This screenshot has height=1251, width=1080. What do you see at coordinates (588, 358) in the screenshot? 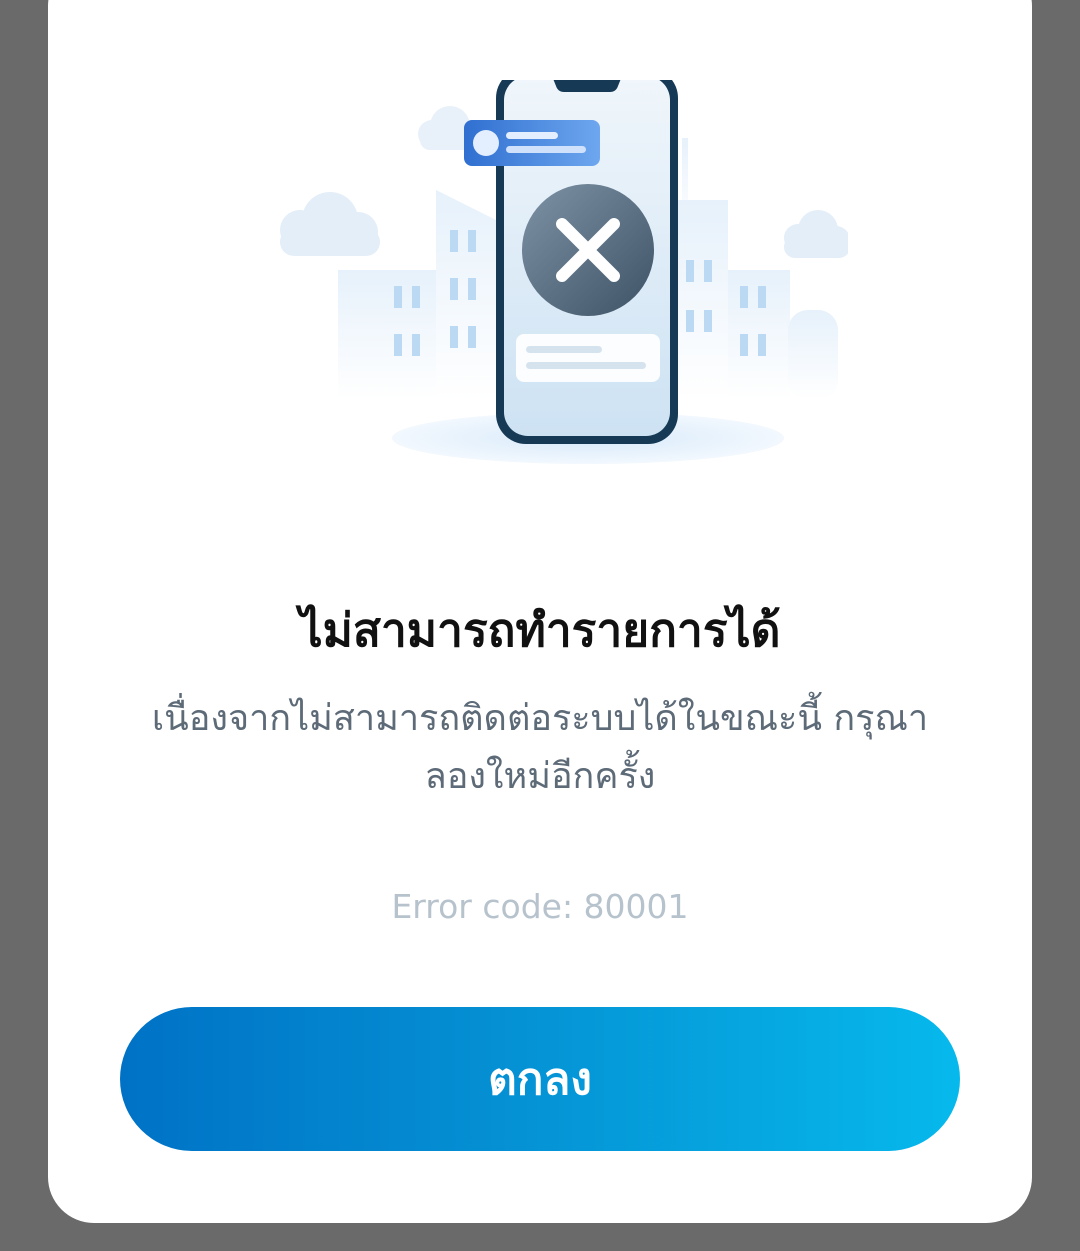
I see `placeholder-card` at bounding box center [588, 358].